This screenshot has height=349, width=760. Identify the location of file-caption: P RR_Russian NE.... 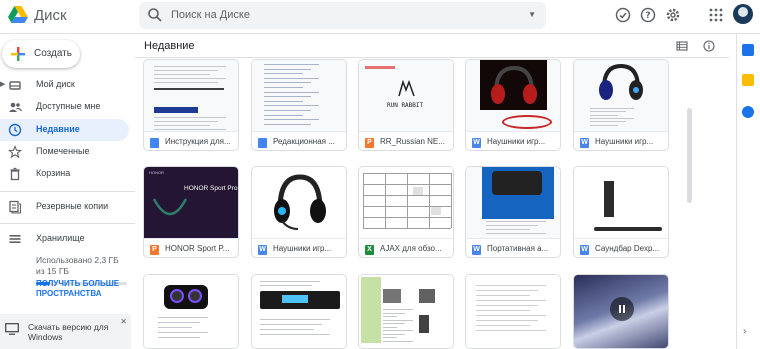
(406, 140).